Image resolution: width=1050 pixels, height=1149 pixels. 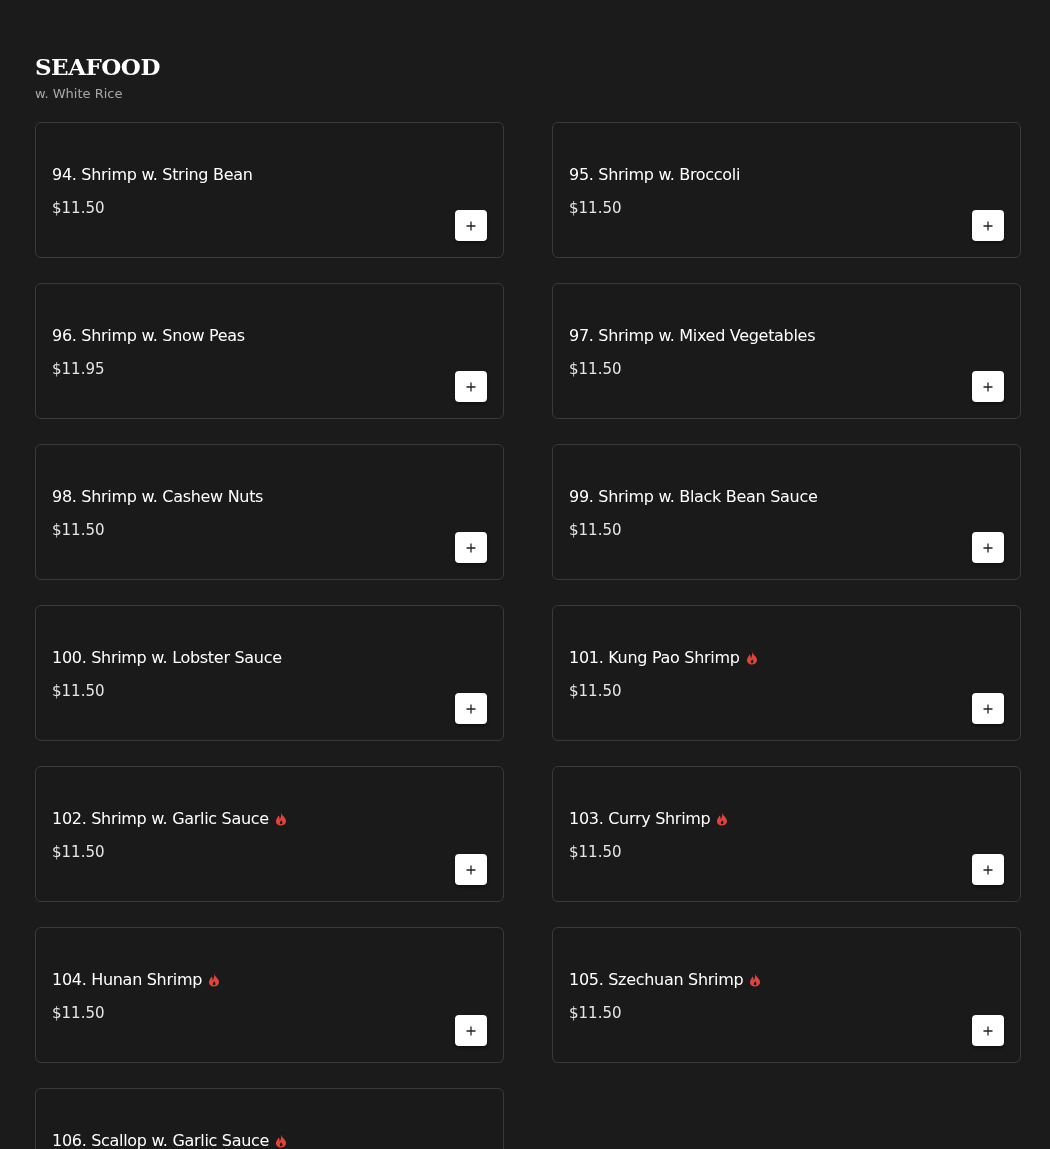 What do you see at coordinates (786, 512) in the screenshot?
I see `menu-item-card: 99. Shrimp w. Black Bean Sauce $11.50` at bounding box center [786, 512].